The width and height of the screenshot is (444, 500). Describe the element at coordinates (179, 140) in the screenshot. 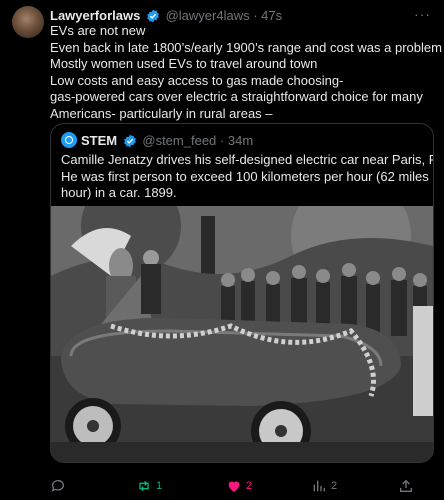

I see `quoted-handle: @stem_feed` at that location.